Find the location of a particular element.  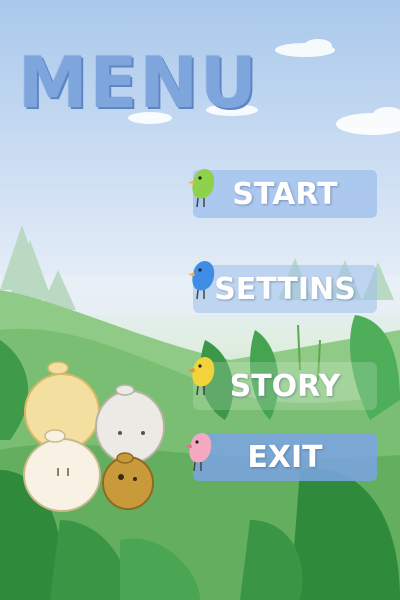

exit-button-label: EXIT is located at coordinates (285, 457).